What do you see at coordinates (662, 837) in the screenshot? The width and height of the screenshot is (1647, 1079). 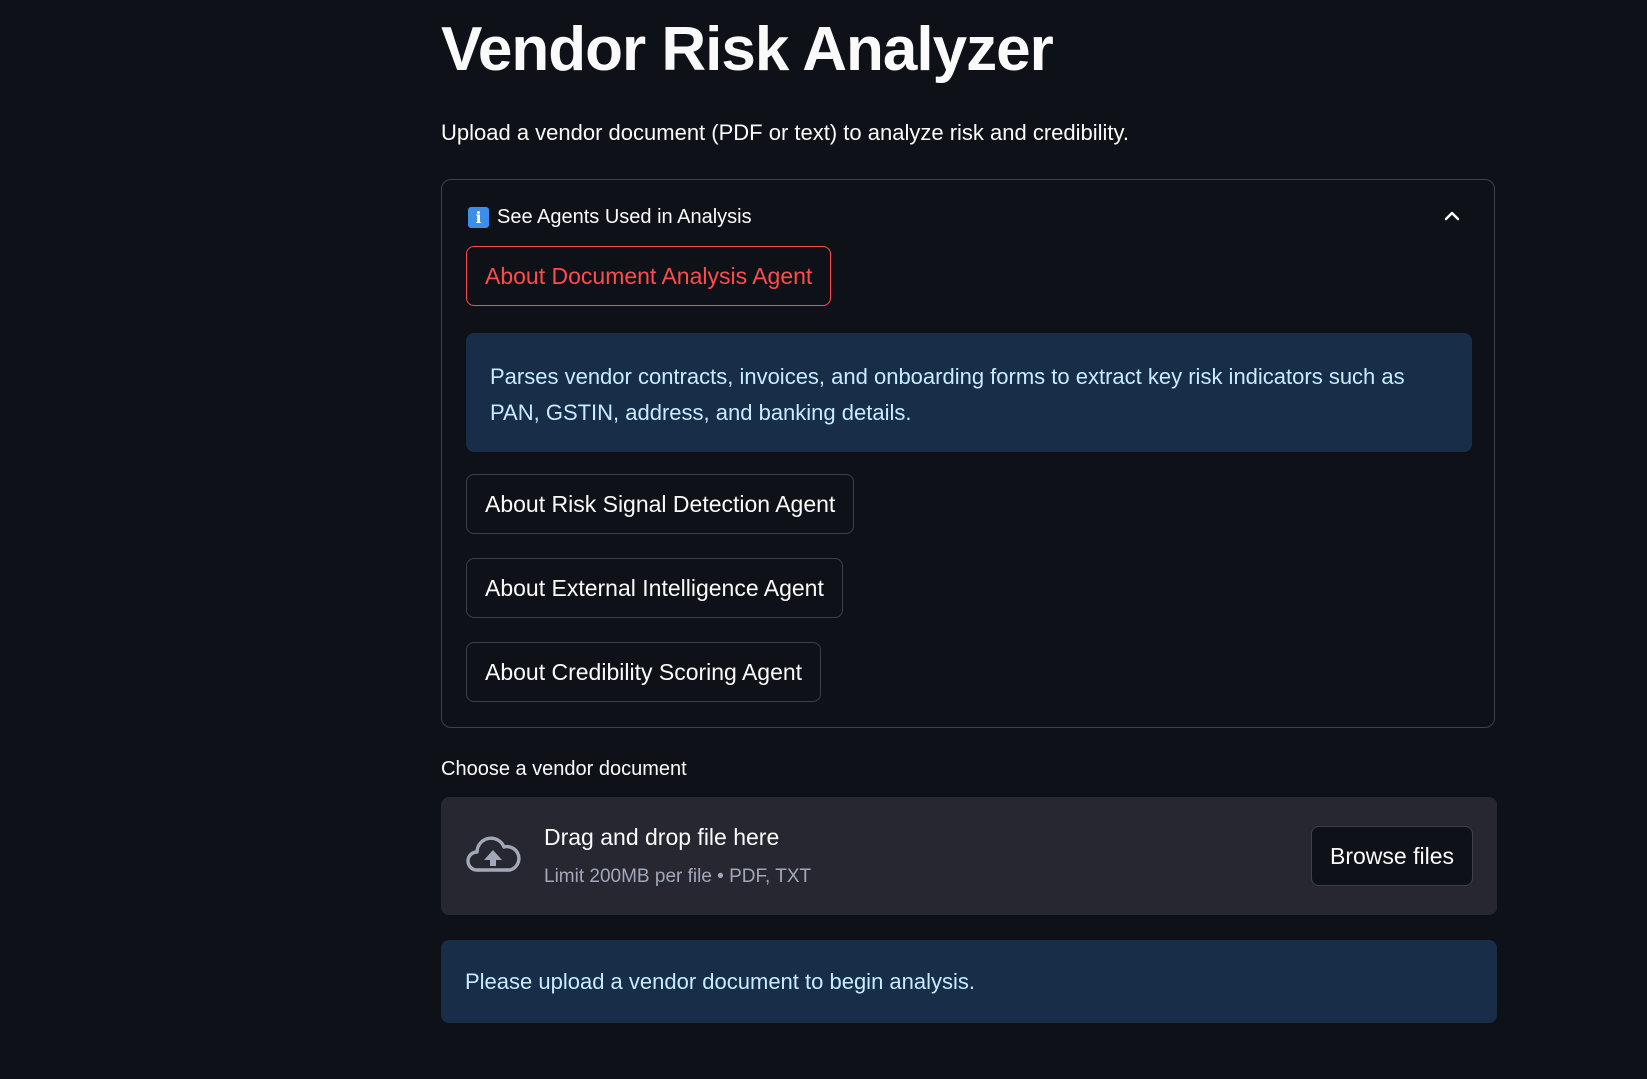 I see `dropzone-instructions: Drag and drop file here` at bounding box center [662, 837].